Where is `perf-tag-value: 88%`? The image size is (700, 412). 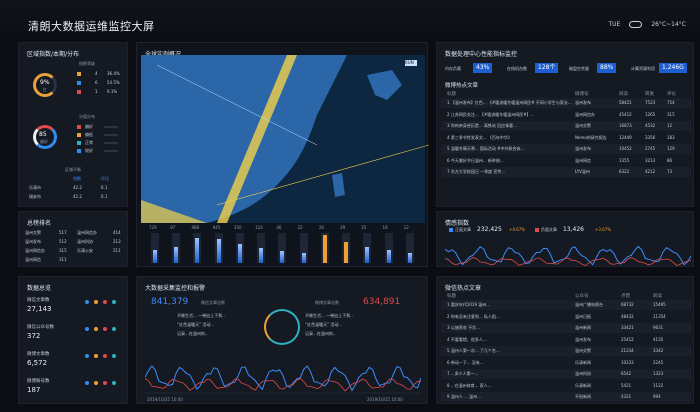 perf-tag-value: 88% is located at coordinates (607, 68).